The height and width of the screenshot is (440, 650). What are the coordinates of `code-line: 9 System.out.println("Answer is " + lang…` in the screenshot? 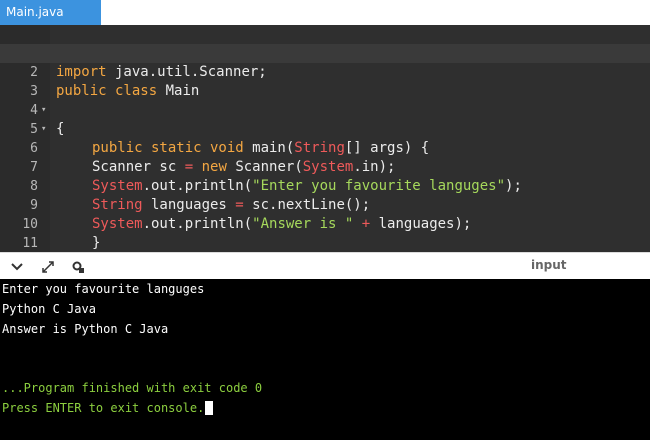 It's located at (325, 204).